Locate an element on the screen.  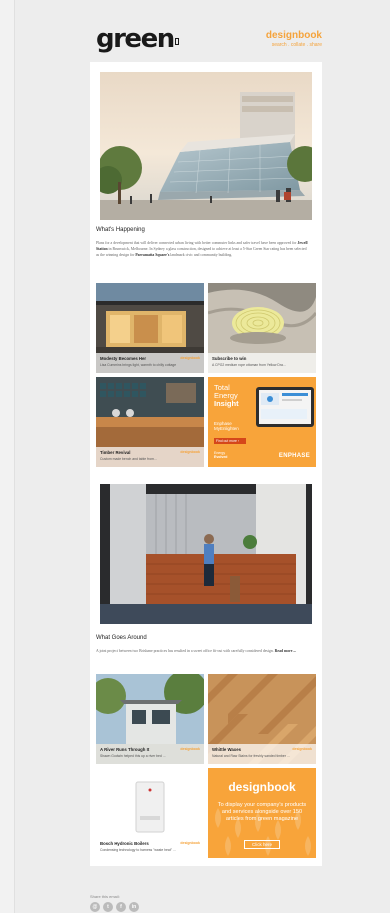
office-fitout-image is located at coordinates (206, 554).